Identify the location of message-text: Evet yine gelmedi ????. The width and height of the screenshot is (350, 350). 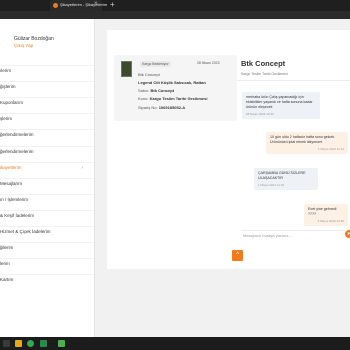
(322, 211).